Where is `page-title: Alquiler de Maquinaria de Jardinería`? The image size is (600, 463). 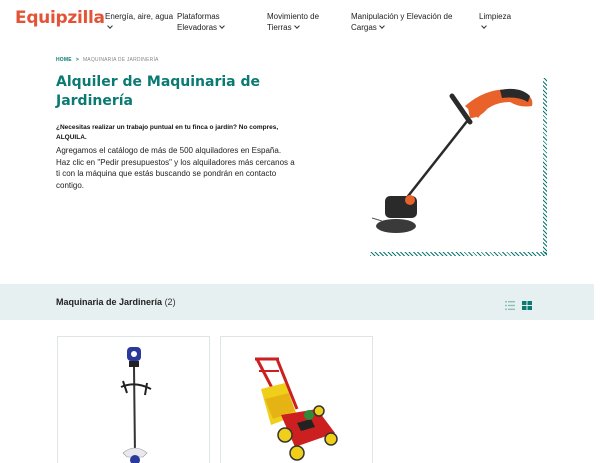
page-title: Alquiler de Maquinaria de Jardinería is located at coordinates (158, 91).